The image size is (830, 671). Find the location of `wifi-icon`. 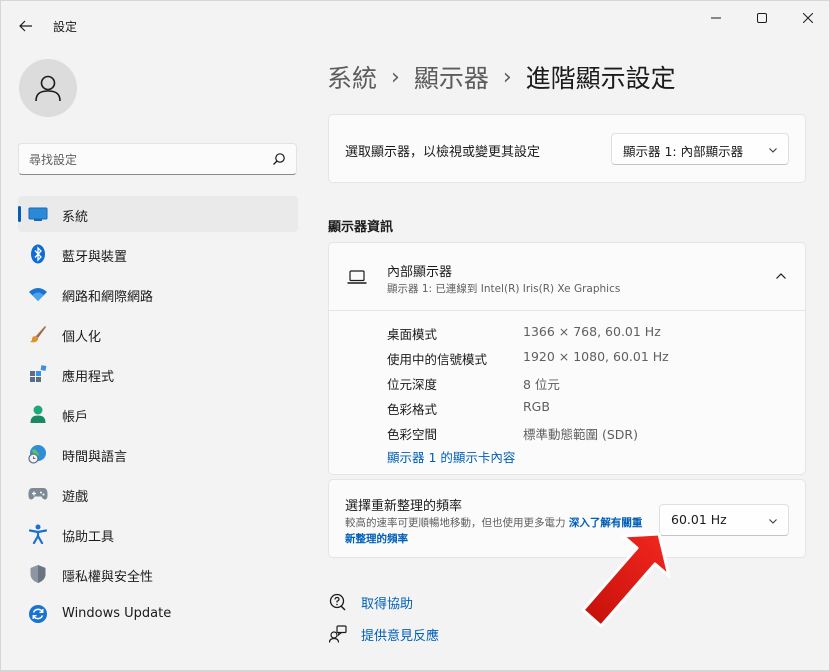

wifi-icon is located at coordinates (38, 294).